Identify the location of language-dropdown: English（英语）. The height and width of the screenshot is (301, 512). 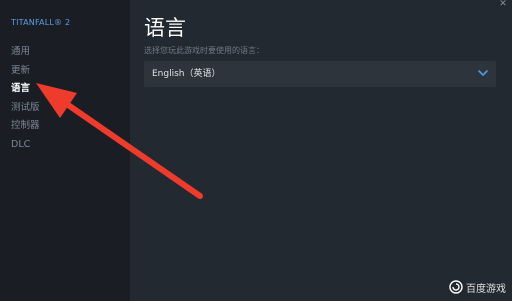
(320, 74).